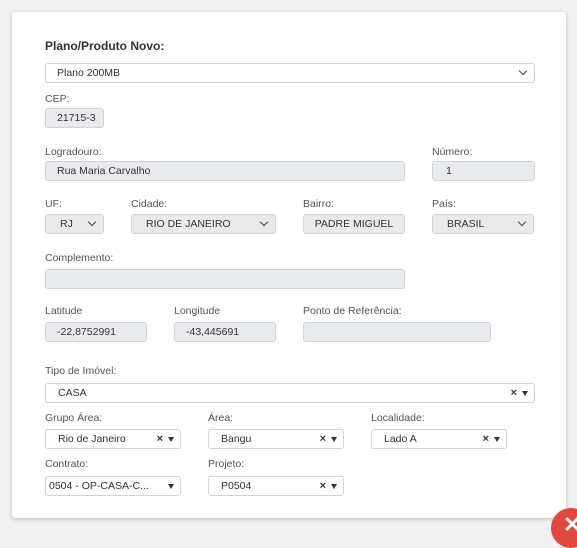 The height and width of the screenshot is (548, 577). What do you see at coordinates (225, 279) in the screenshot?
I see `complemento-field` at bounding box center [225, 279].